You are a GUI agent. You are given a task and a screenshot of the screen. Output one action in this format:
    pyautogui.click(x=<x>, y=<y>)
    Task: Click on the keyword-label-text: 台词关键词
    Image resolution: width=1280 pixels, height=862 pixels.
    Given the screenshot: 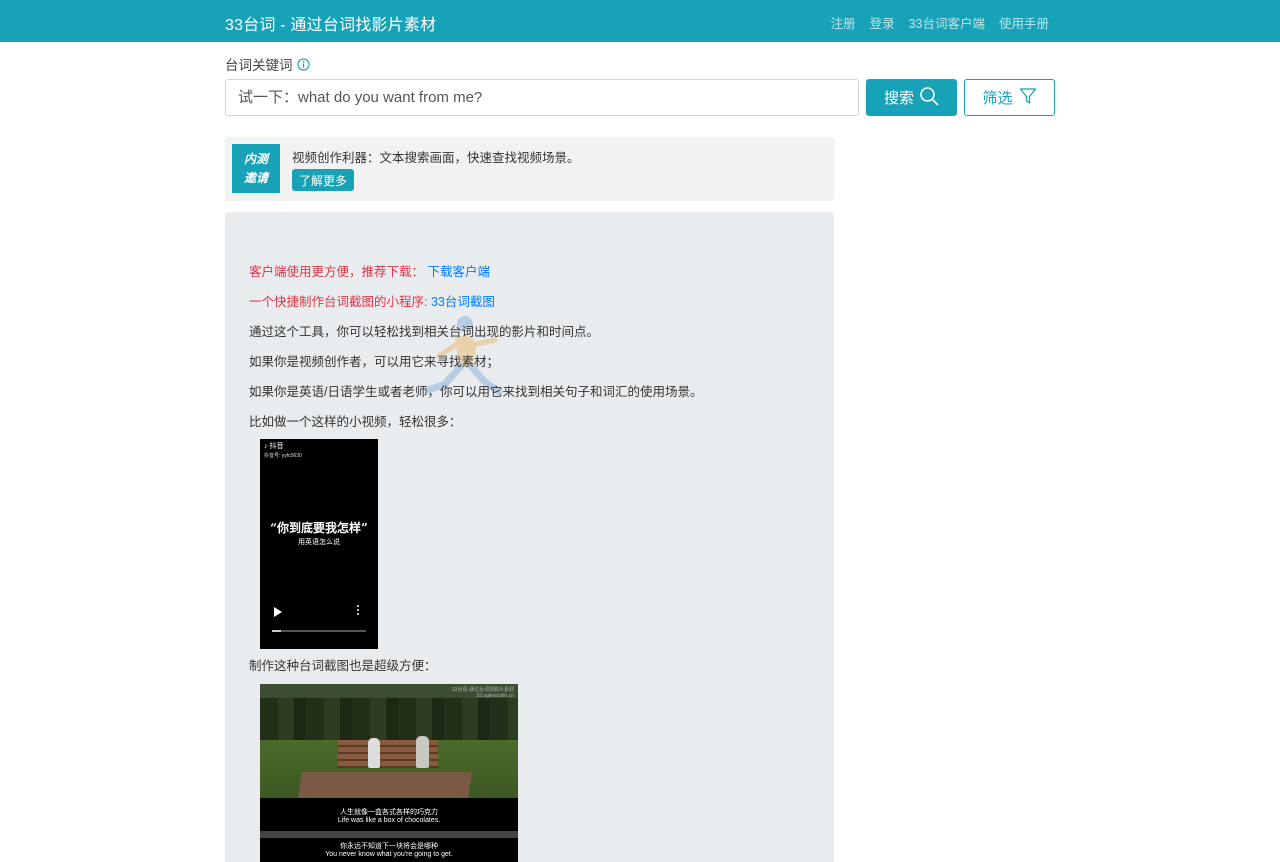 What is the action you would take?
    pyautogui.click(x=259, y=65)
    